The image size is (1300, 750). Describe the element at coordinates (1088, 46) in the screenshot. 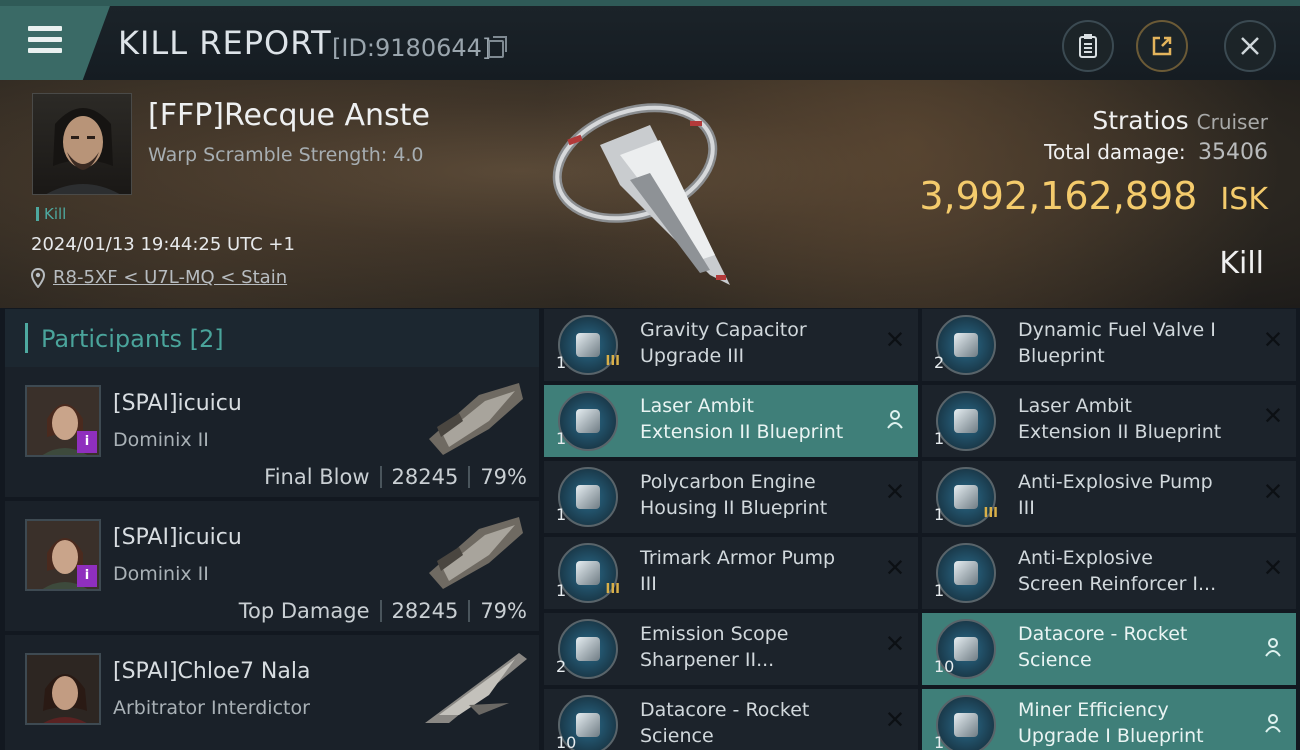

I see `clipboard-button` at that location.